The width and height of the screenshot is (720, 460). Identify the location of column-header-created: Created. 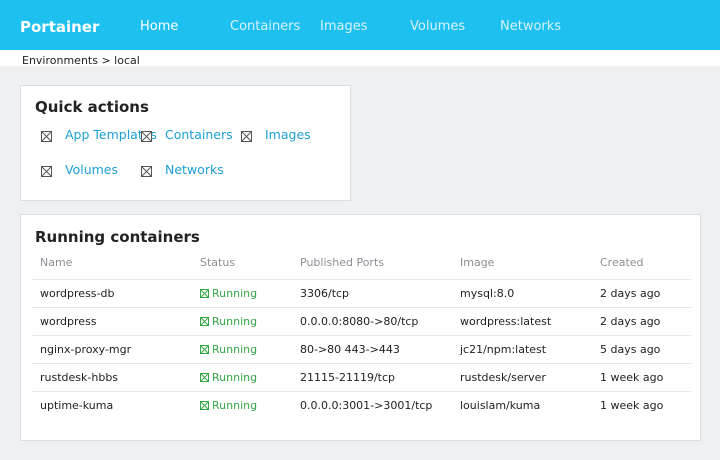
(622, 263).